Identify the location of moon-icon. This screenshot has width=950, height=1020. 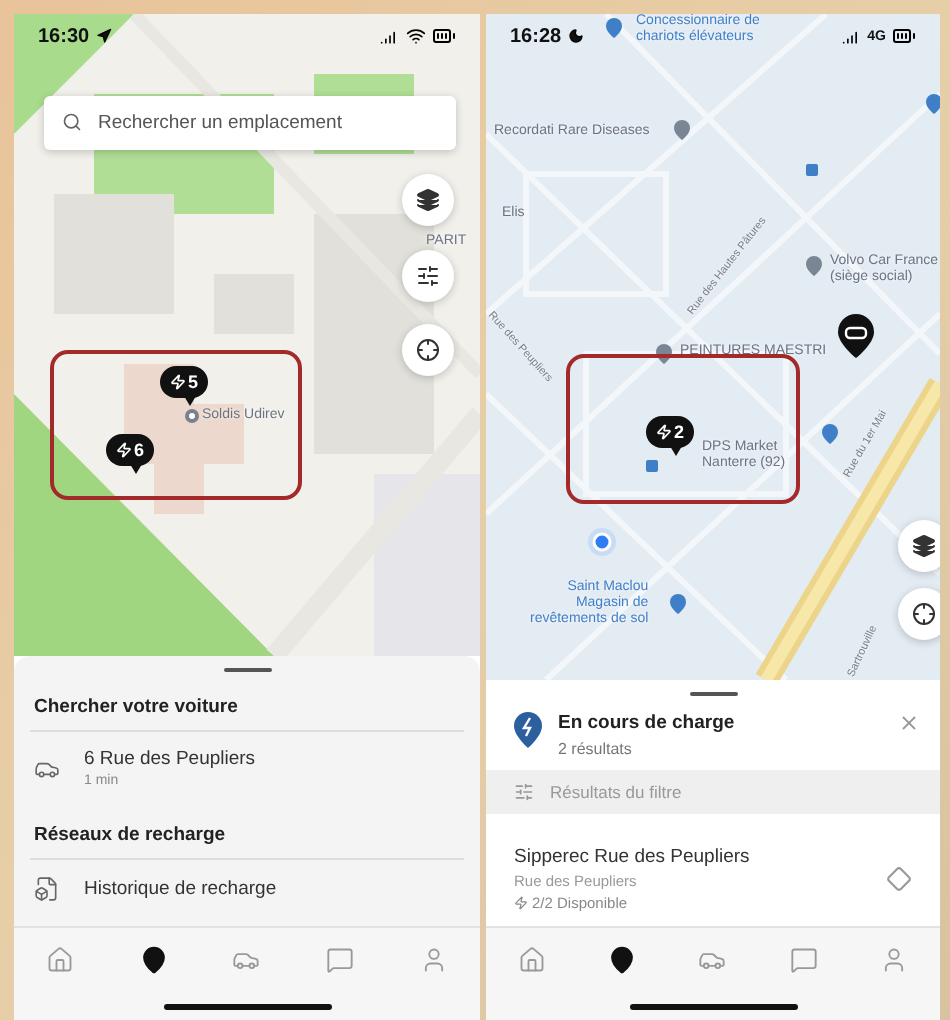
(575, 36).